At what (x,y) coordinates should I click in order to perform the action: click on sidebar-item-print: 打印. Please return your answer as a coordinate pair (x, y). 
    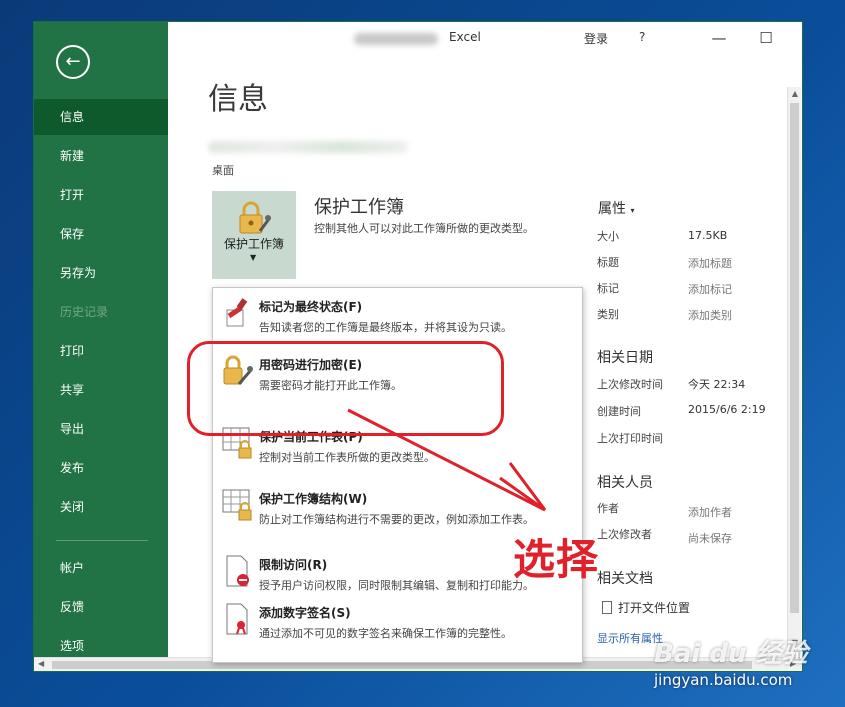
    Looking at the image, I should click on (101, 351).